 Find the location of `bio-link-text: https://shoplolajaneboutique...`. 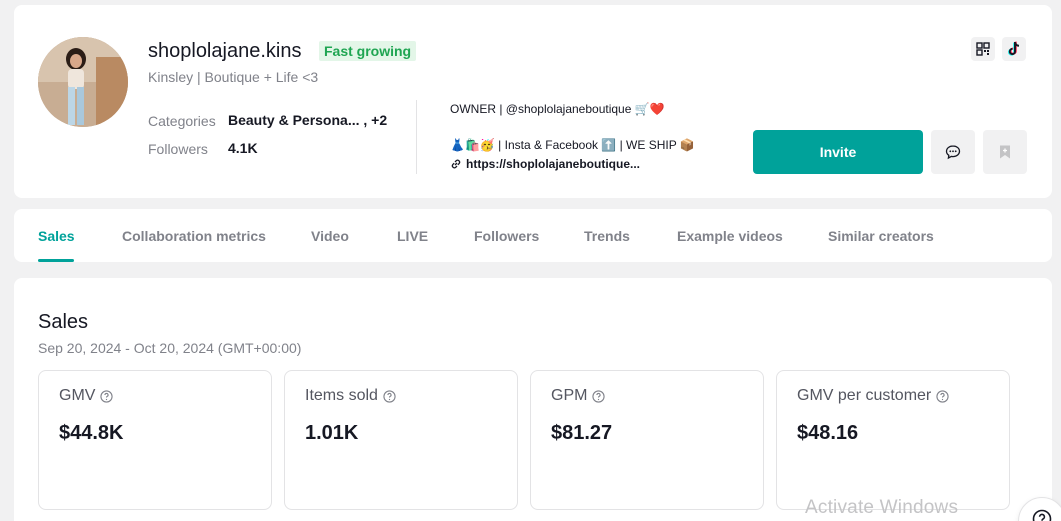

bio-link-text: https://shoplolajaneboutique... is located at coordinates (553, 164).